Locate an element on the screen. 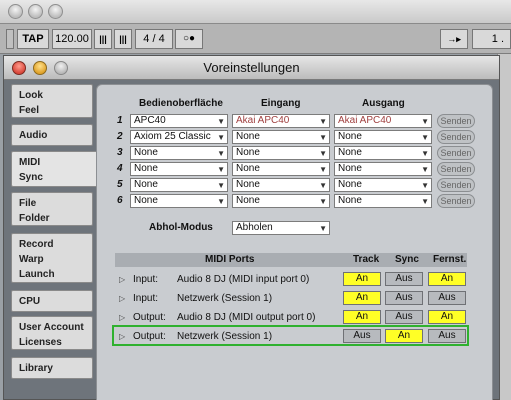 This screenshot has height=400, width=511. host-close-icon is located at coordinates (15, 11).